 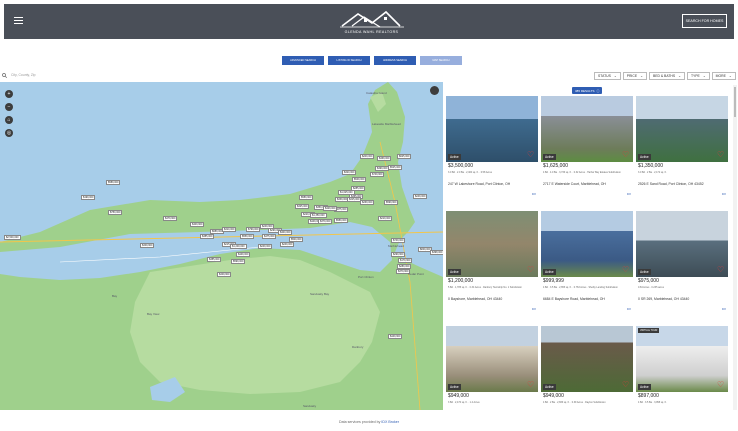 What do you see at coordinates (9, 133) in the screenshot?
I see `locate-button: ◎` at bounding box center [9, 133].